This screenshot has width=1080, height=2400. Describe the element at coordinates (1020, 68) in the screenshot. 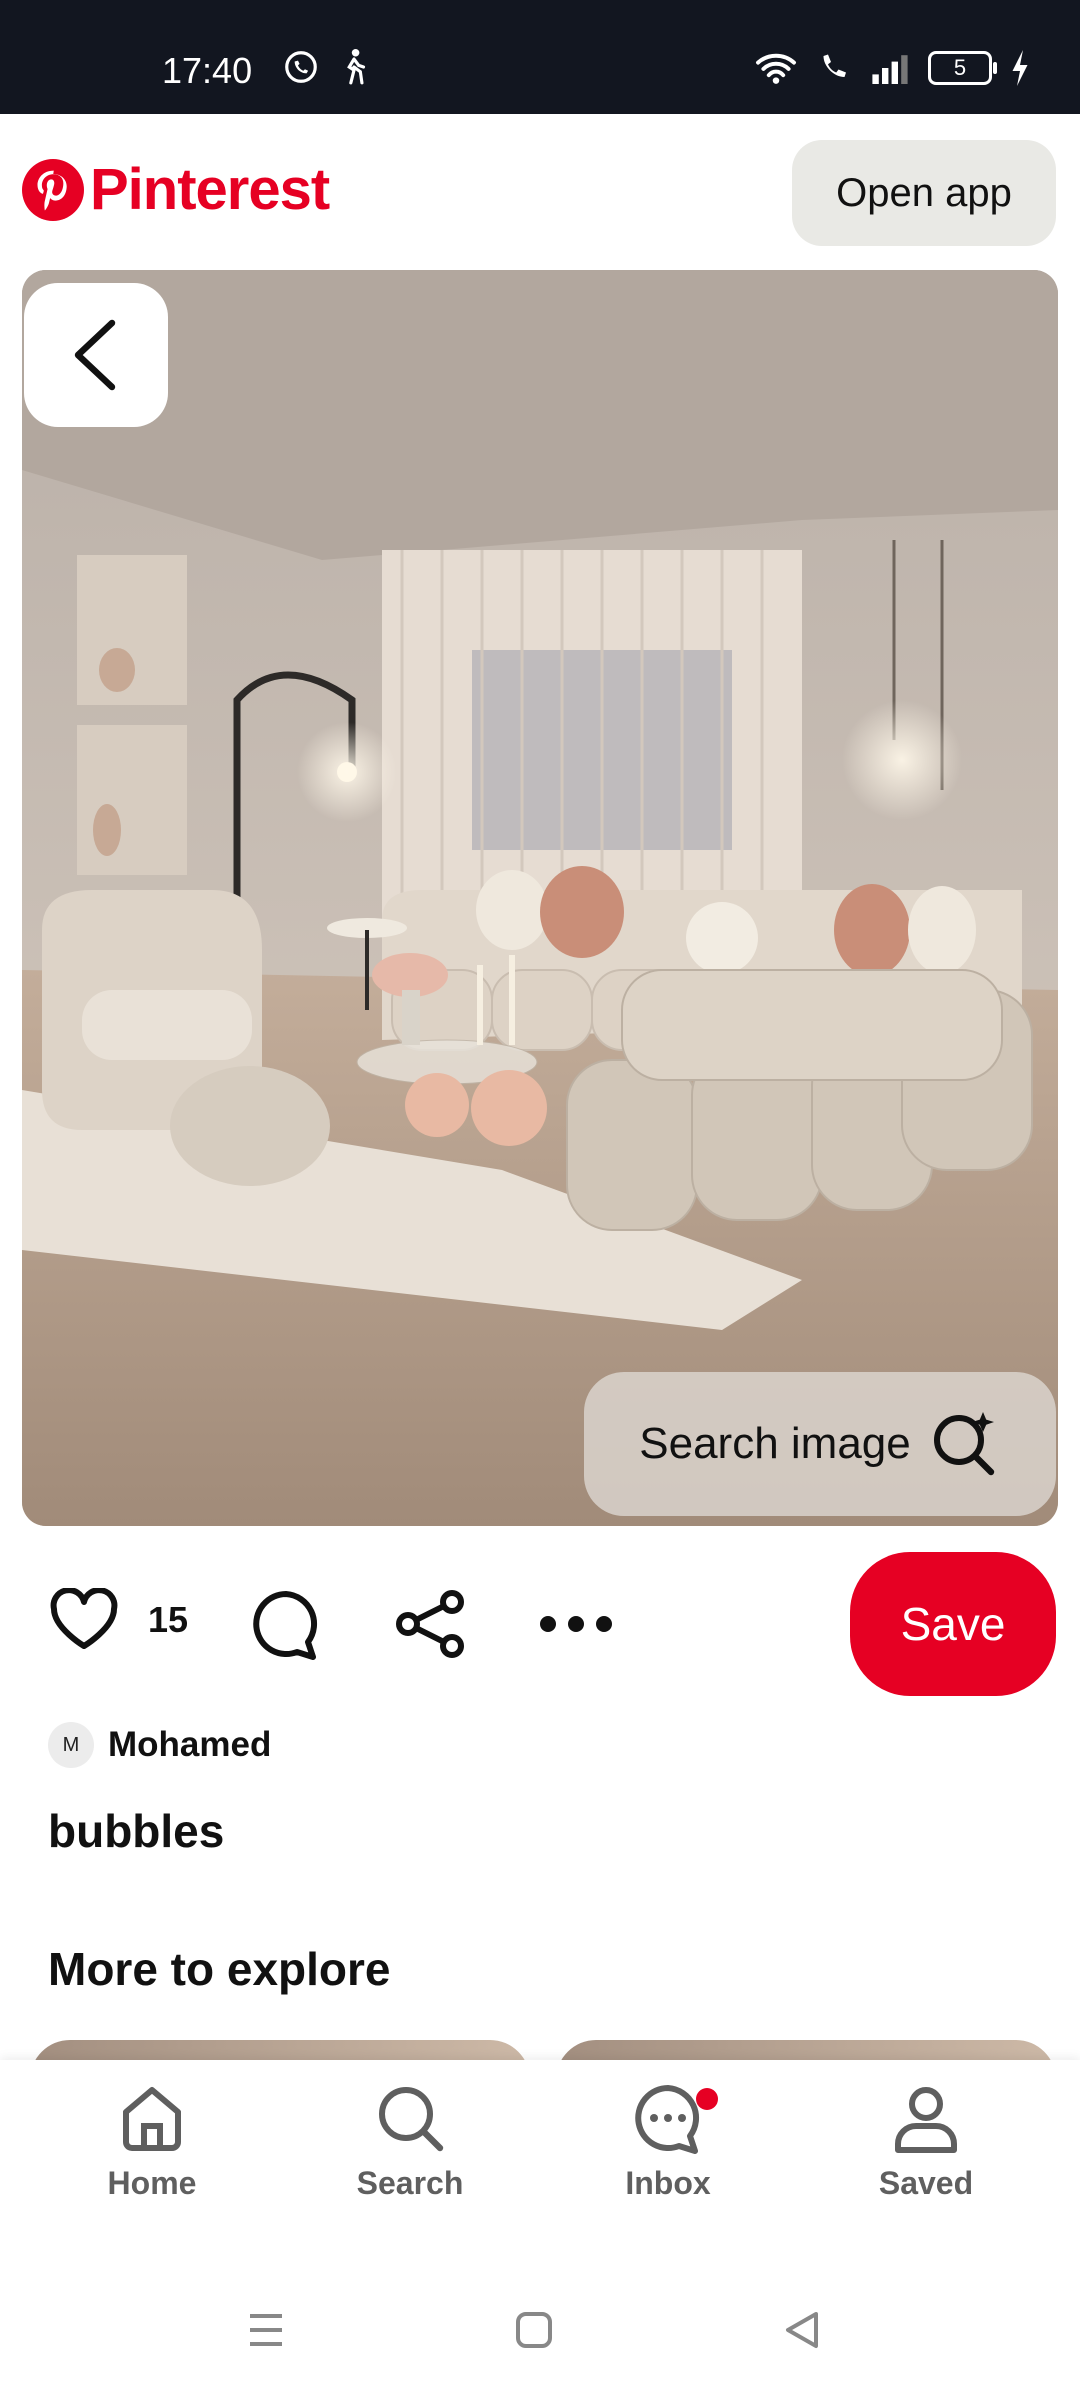

I see `charging-icon` at that location.